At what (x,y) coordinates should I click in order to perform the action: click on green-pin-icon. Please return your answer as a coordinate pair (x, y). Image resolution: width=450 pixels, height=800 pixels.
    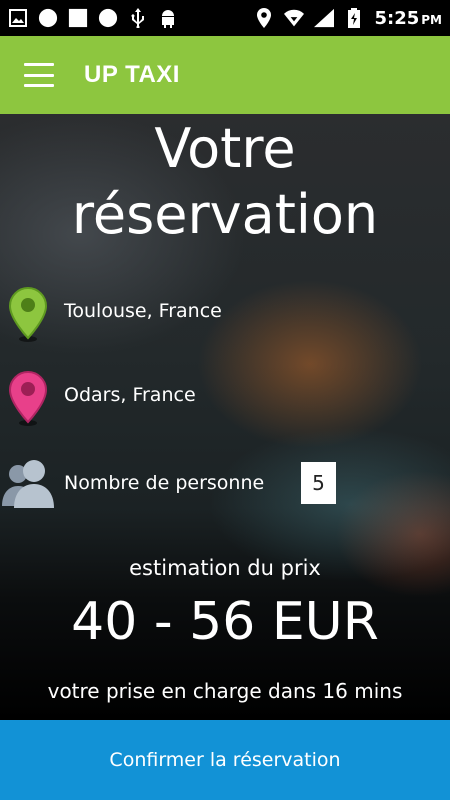
    Looking at the image, I should click on (28, 316).